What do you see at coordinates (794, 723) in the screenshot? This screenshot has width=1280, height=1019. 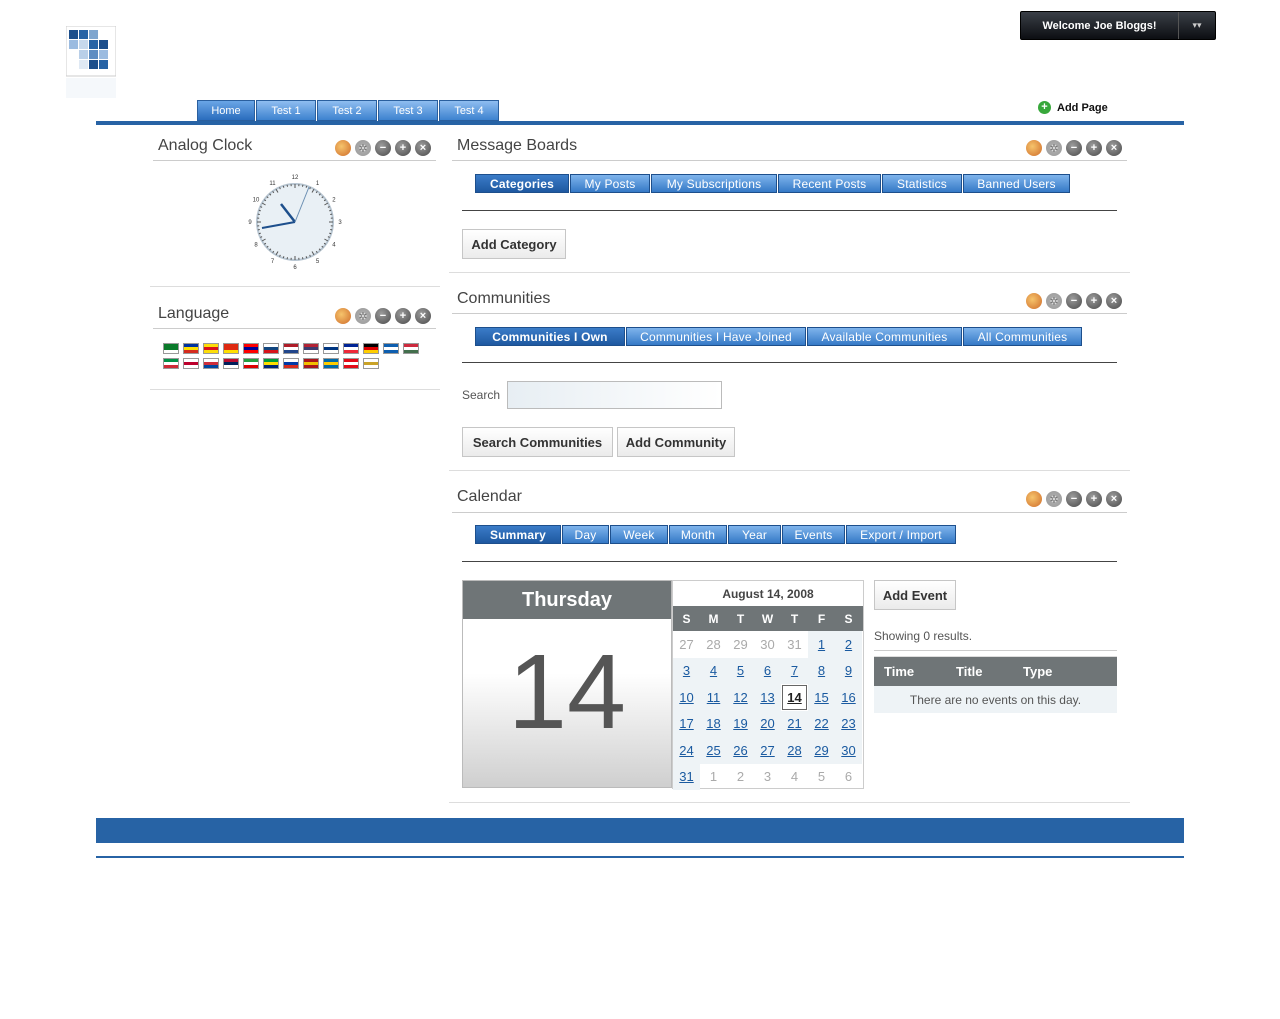 I see `calendar-day: 21` at bounding box center [794, 723].